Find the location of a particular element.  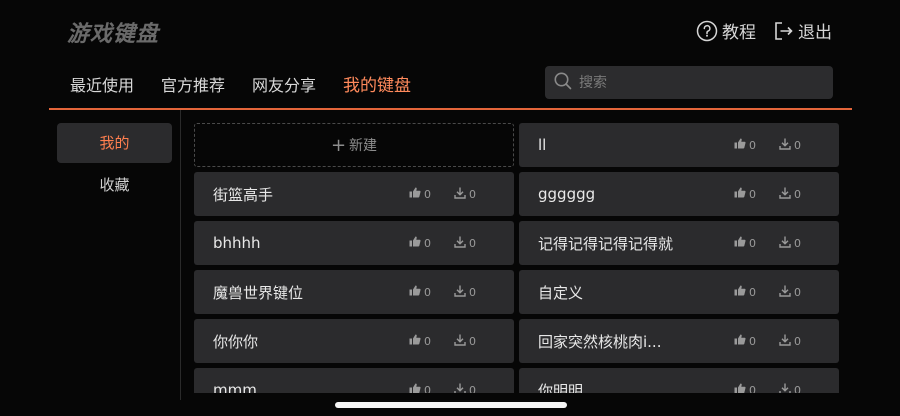

logout-icon is located at coordinates (783, 31).